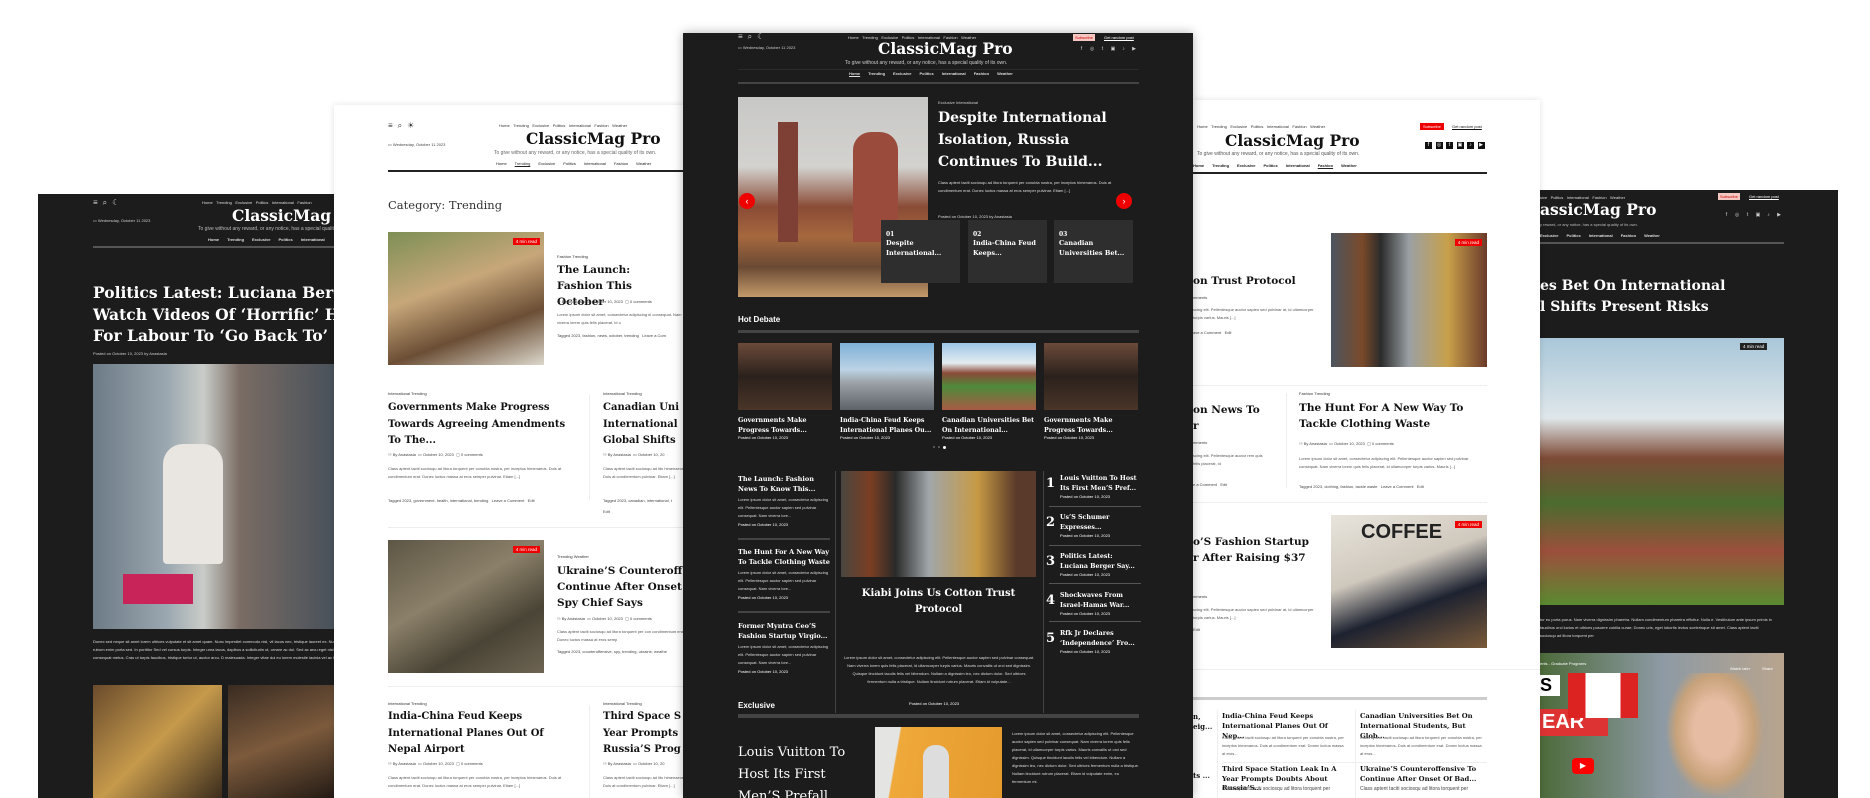 This screenshot has width=1870, height=798. I want to click on nav-item-active: Home, so click(854, 73).